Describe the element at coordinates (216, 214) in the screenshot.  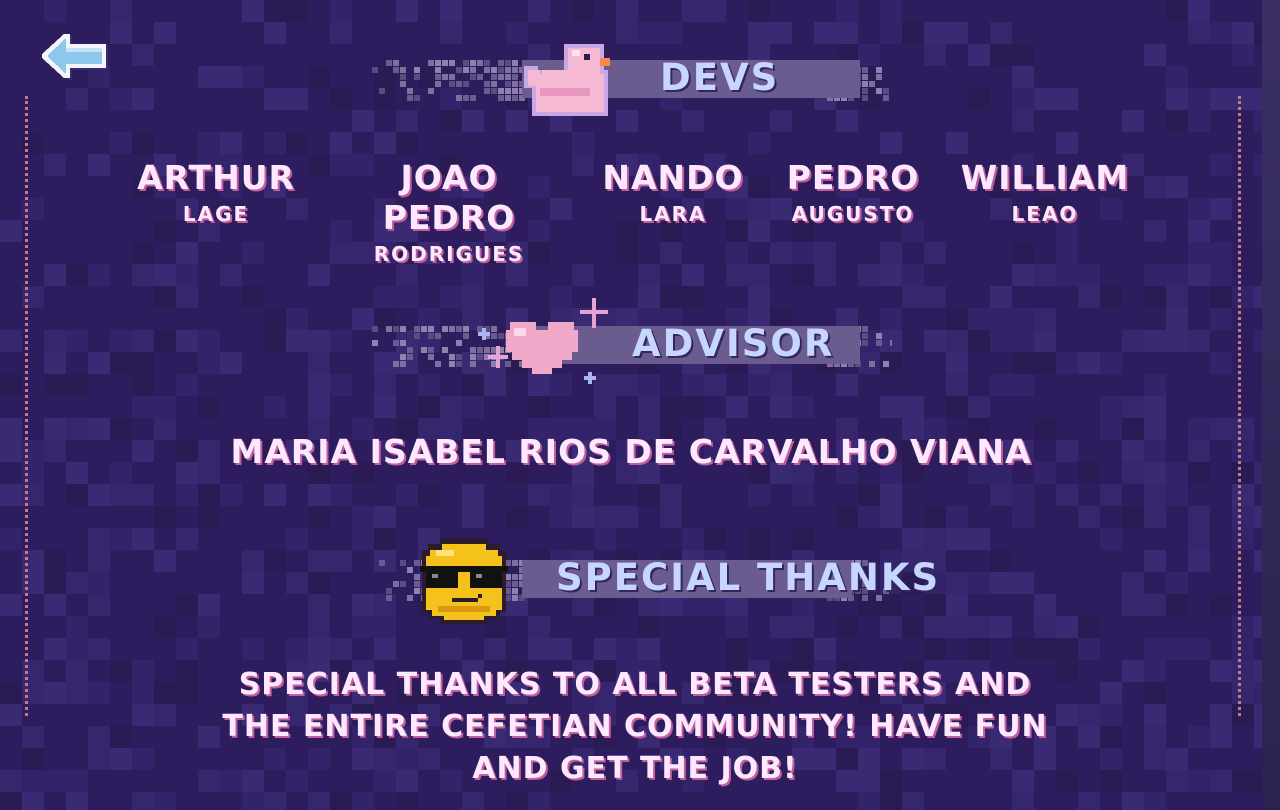
I see `dev-last-name: LAGE` at that location.